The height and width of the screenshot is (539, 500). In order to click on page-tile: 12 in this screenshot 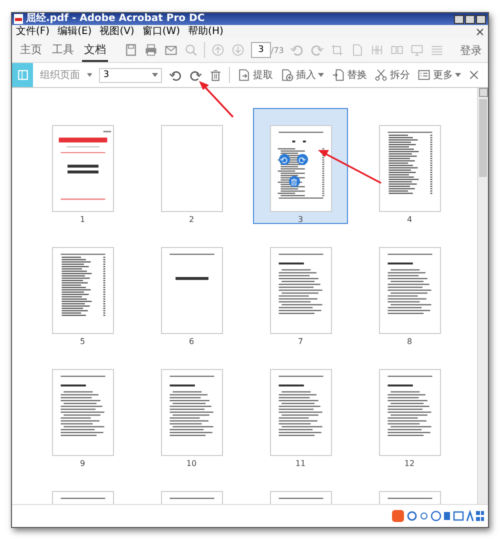, I will do `click(409, 410)`.